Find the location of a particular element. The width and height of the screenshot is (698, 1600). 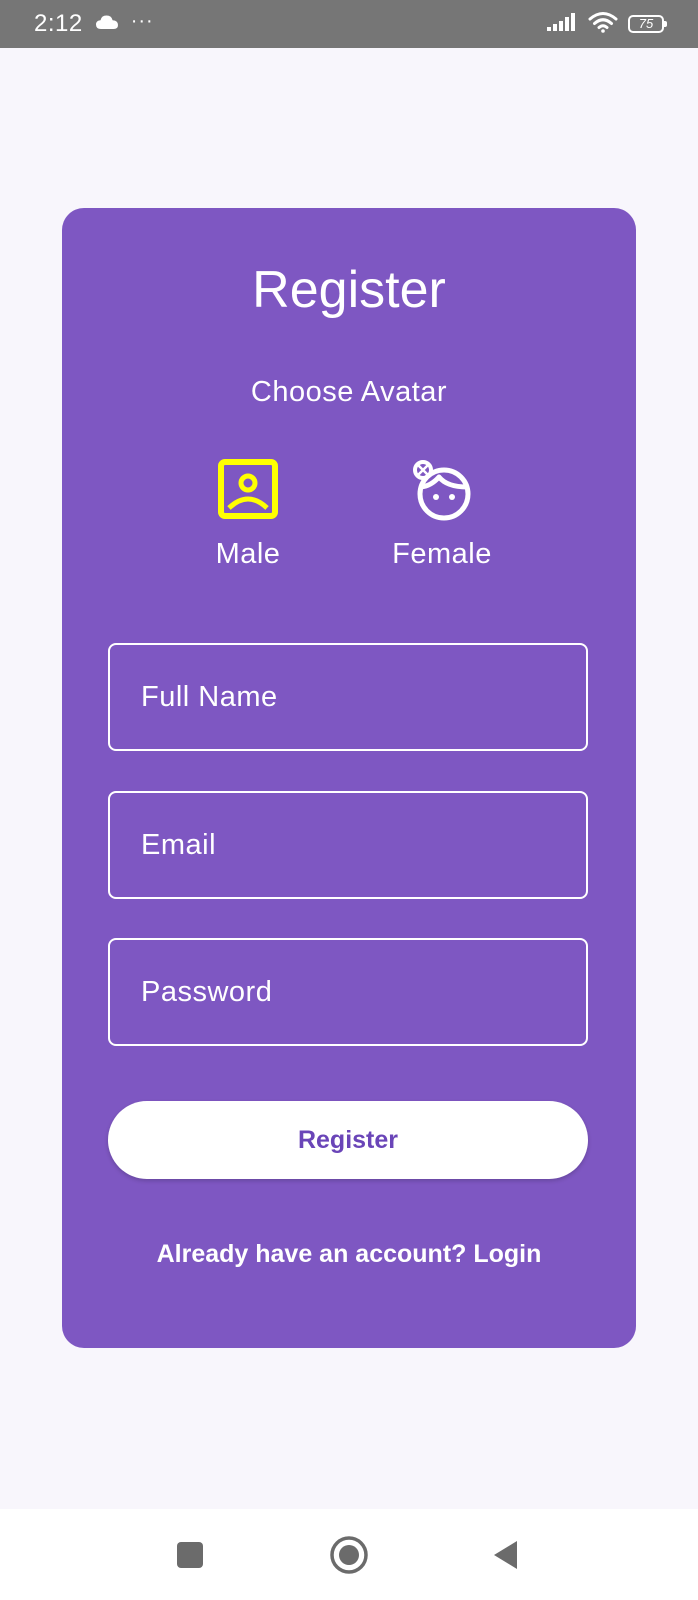

nav-bar is located at coordinates (349, 1554).